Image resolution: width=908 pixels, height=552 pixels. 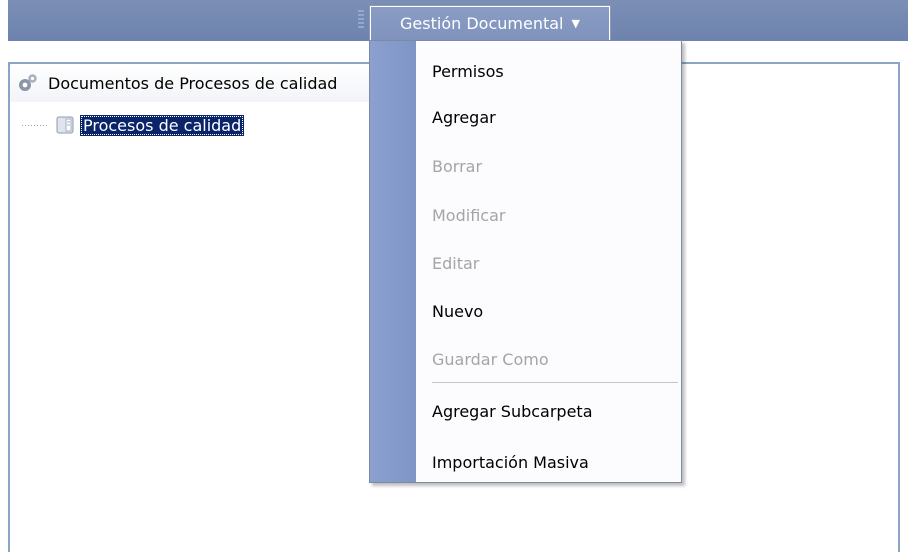 I want to click on tree-connector, so click(x=35, y=125).